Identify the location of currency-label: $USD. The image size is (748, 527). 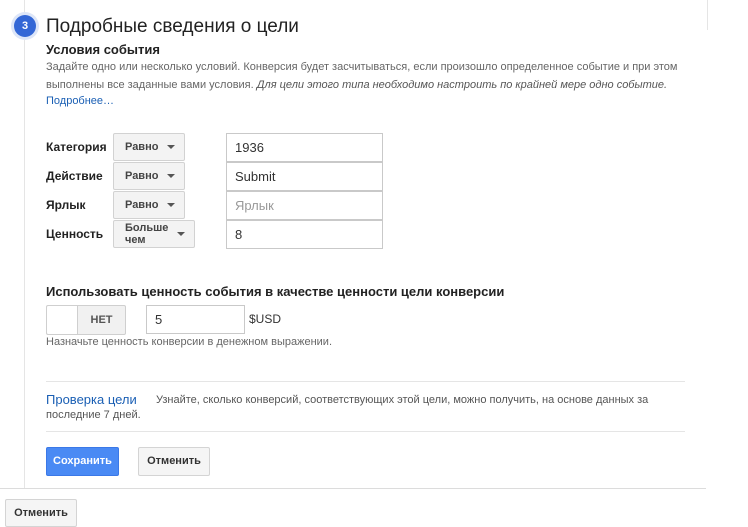
(265, 319).